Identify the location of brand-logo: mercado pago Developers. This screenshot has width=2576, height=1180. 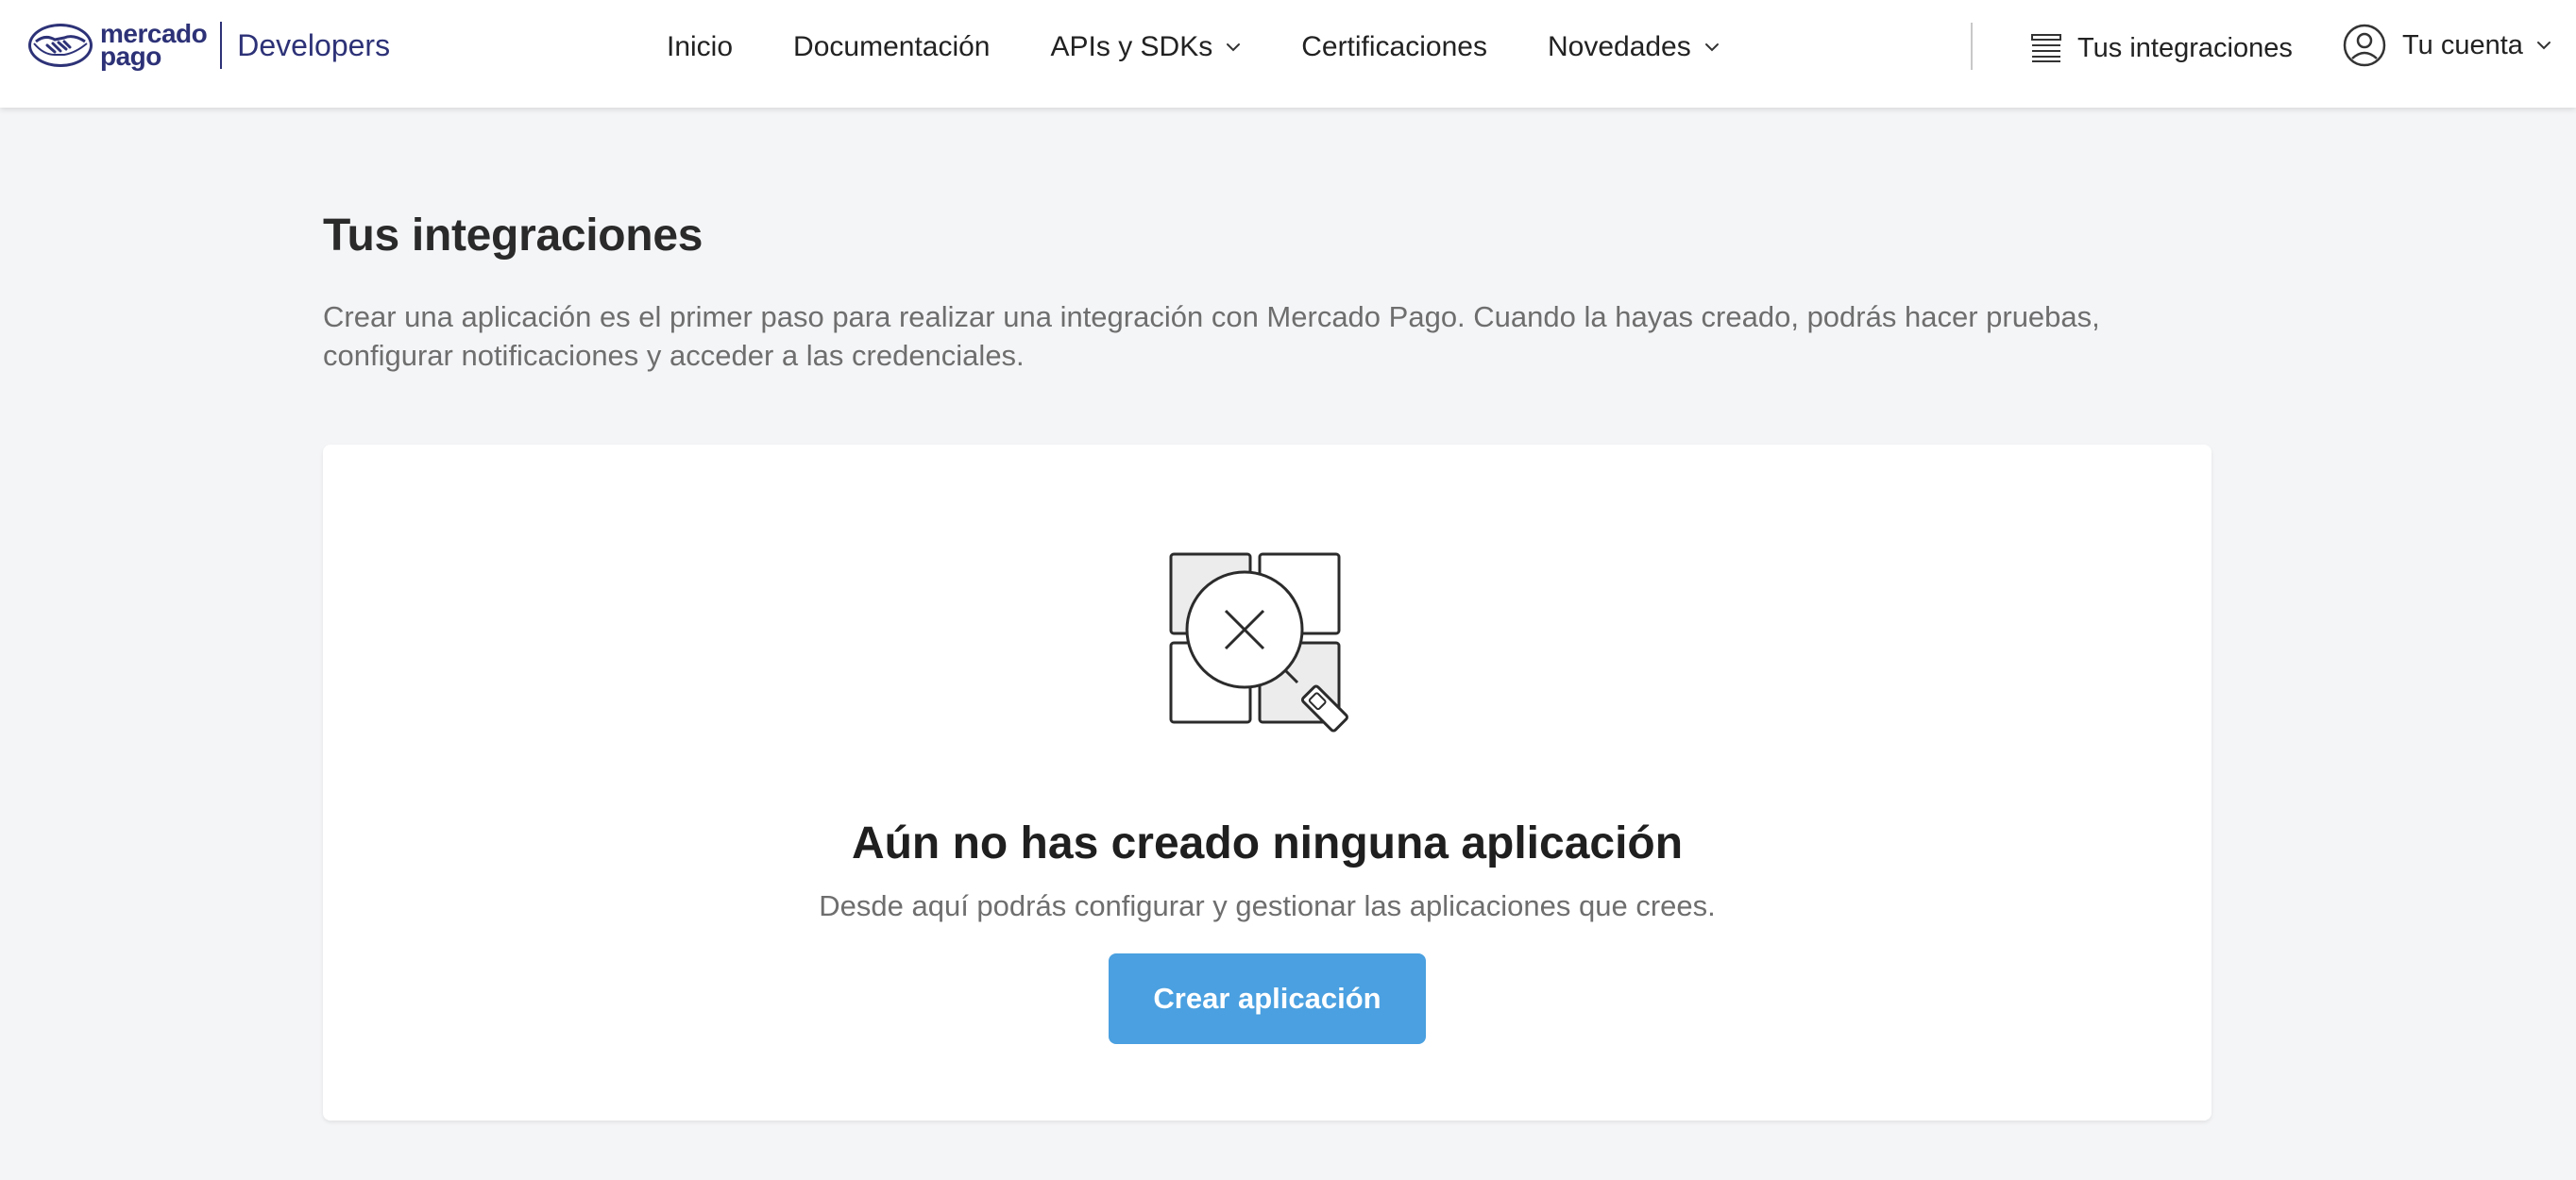
(208, 45).